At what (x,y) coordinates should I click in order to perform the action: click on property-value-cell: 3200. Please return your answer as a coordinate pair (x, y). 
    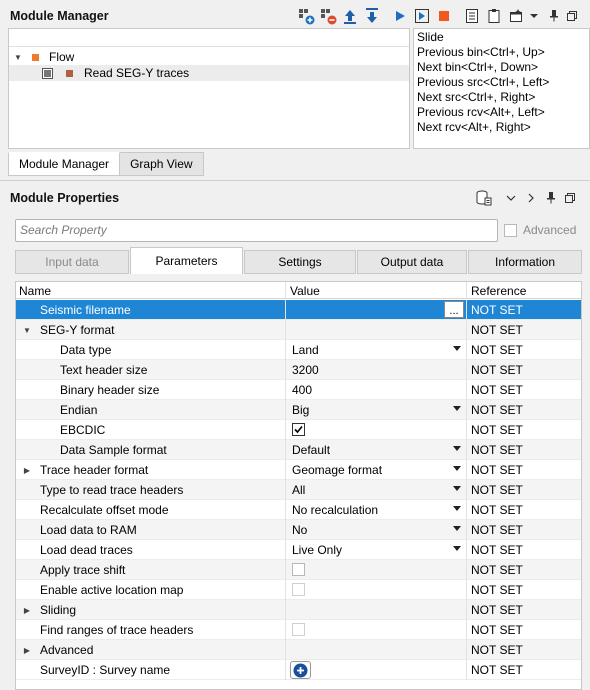
    Looking at the image, I should click on (377, 370).